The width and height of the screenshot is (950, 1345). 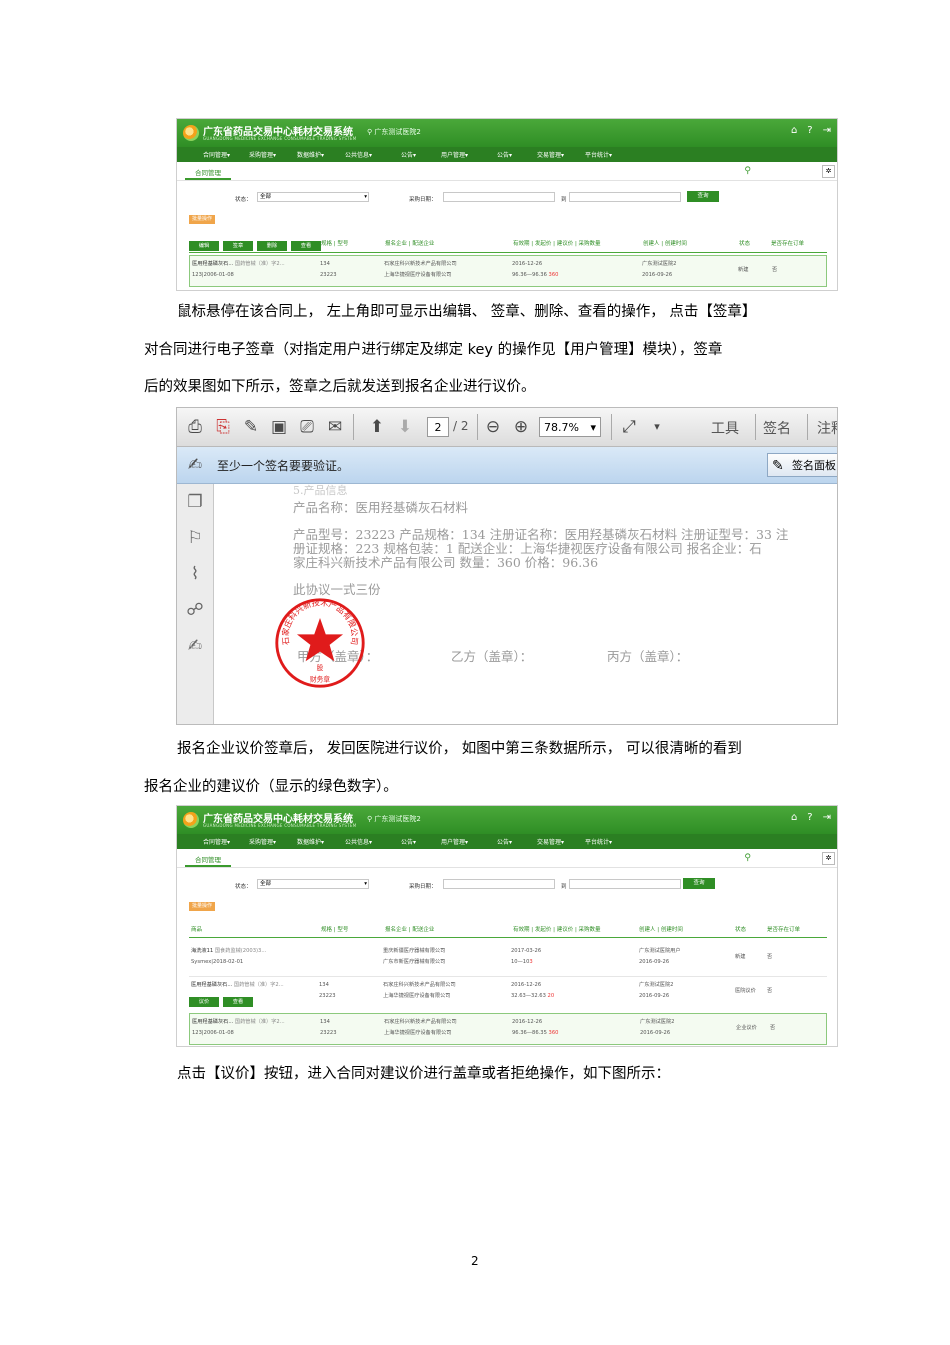 What do you see at coordinates (438, 427) in the screenshot?
I see `page-number-input: 2` at bounding box center [438, 427].